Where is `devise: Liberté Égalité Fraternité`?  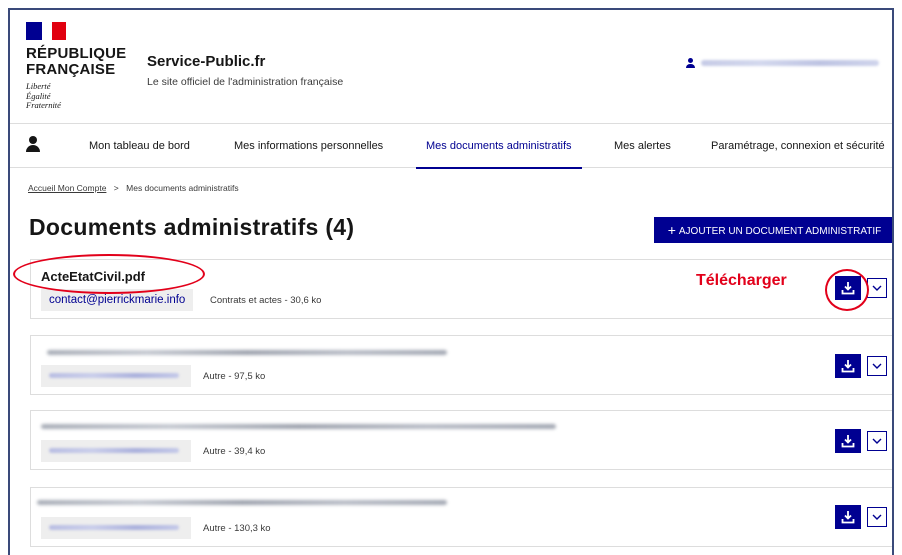 devise: Liberté Égalité Fraternité is located at coordinates (81, 96).